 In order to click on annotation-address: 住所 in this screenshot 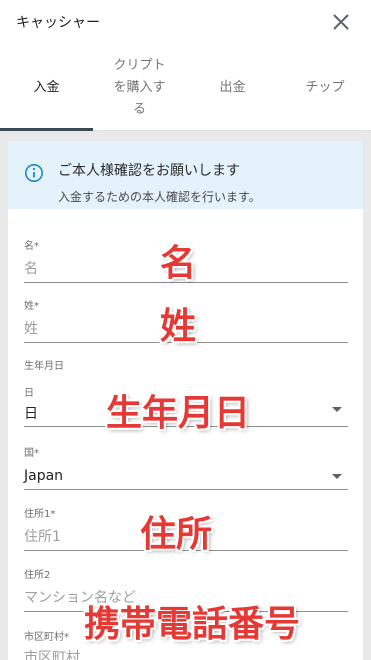, I will do `click(176, 534)`.